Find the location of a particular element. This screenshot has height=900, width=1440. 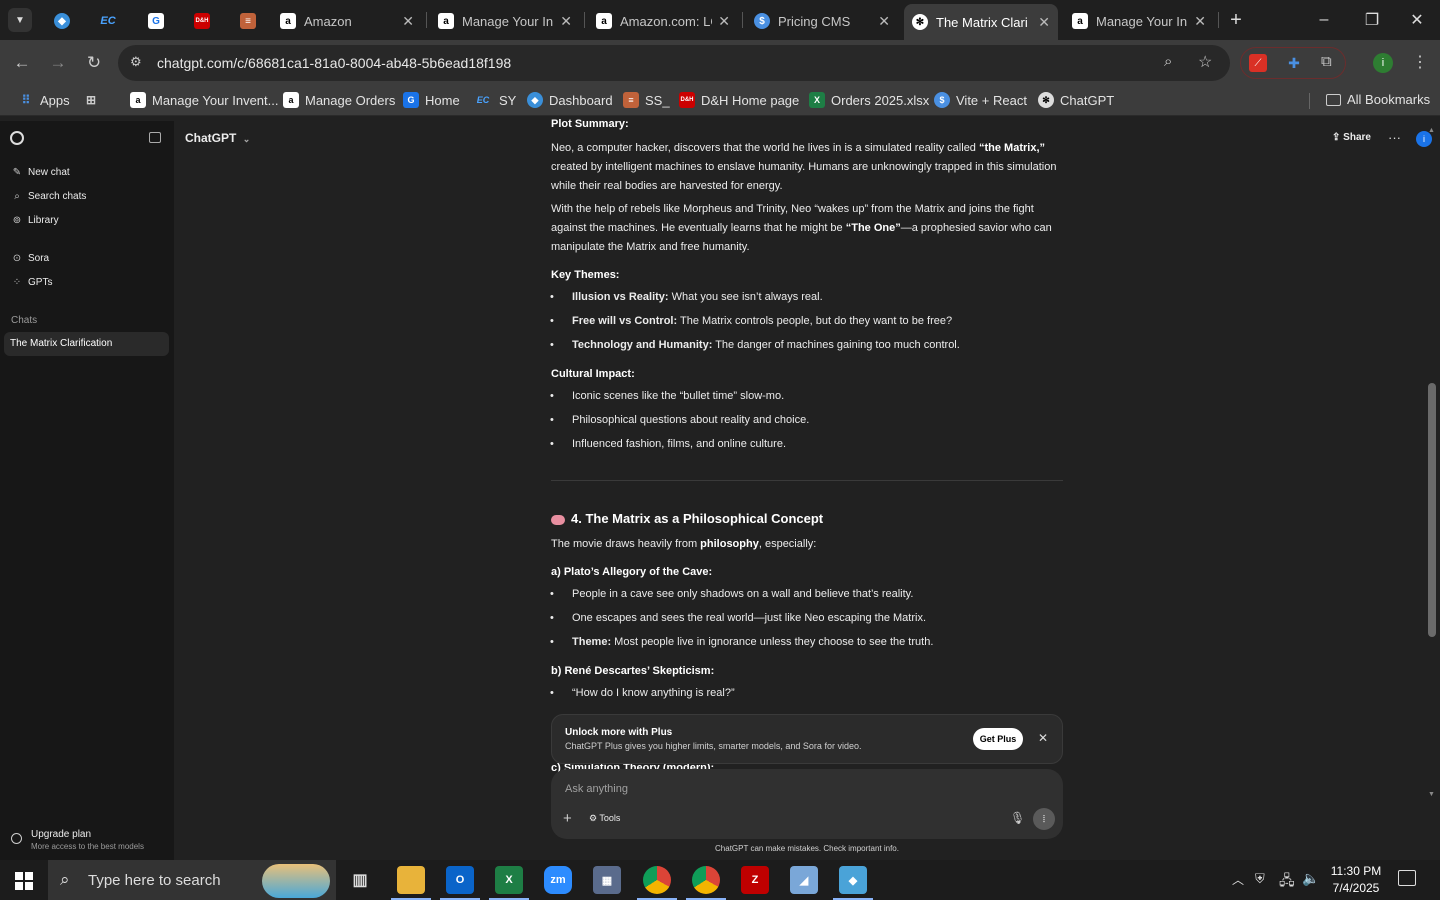

scrollbar: ▲ ▼ is located at coordinates (1432, 465).